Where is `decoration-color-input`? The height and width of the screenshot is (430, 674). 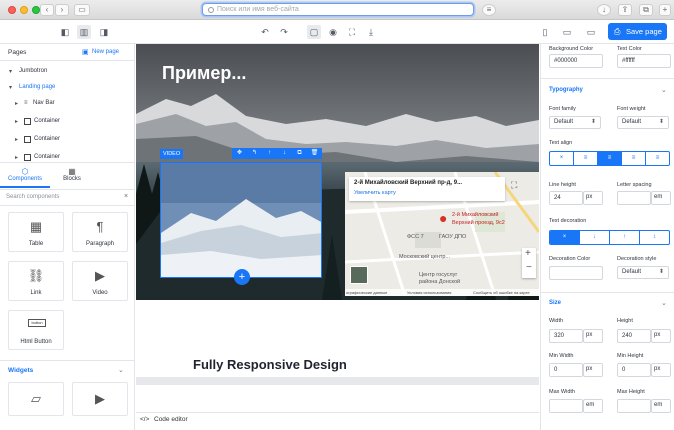 decoration-color-input is located at coordinates (576, 273).